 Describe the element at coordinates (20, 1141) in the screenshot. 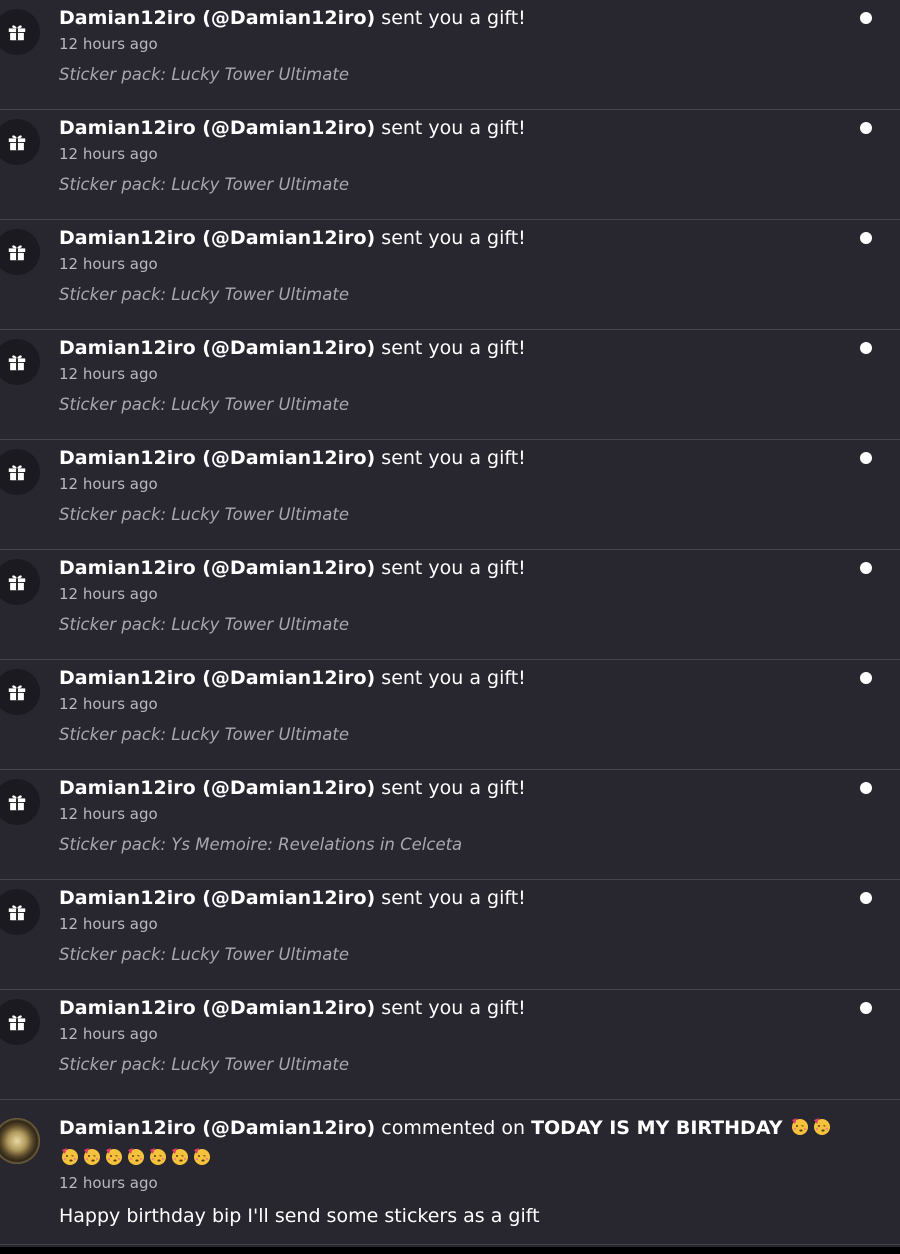

I see `avatar` at that location.